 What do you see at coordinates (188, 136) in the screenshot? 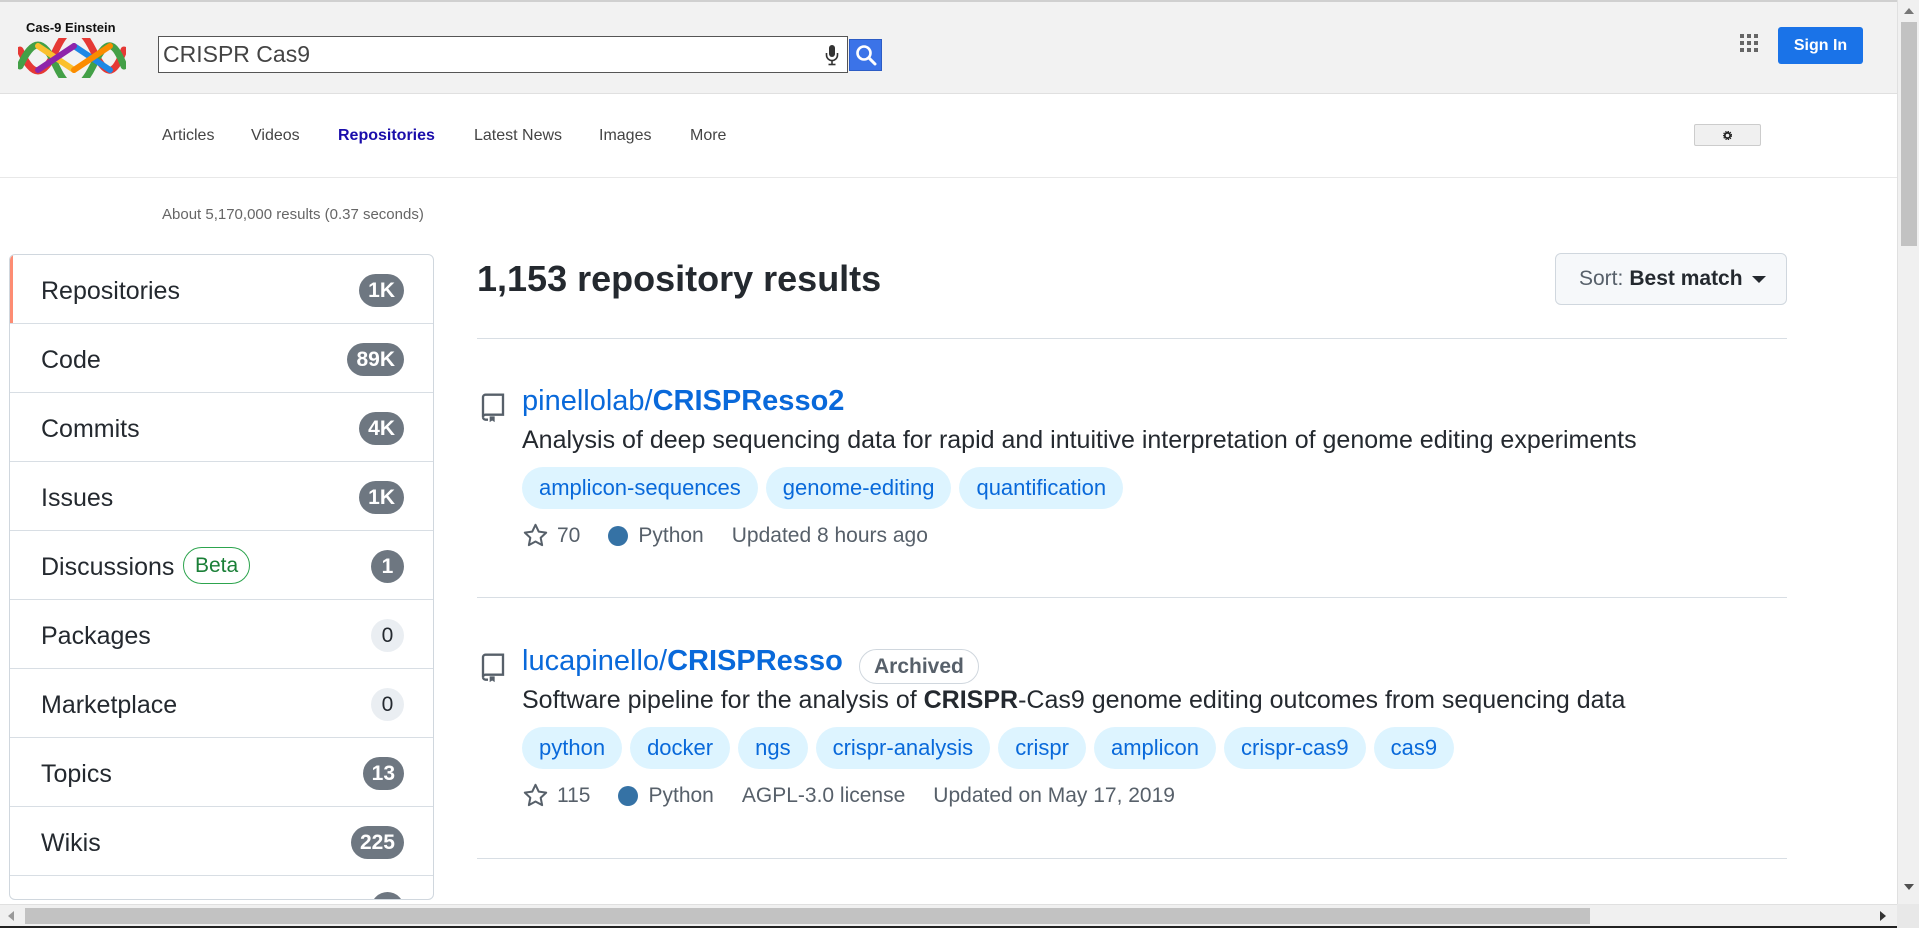
I see `tab-articles: Articles` at bounding box center [188, 136].